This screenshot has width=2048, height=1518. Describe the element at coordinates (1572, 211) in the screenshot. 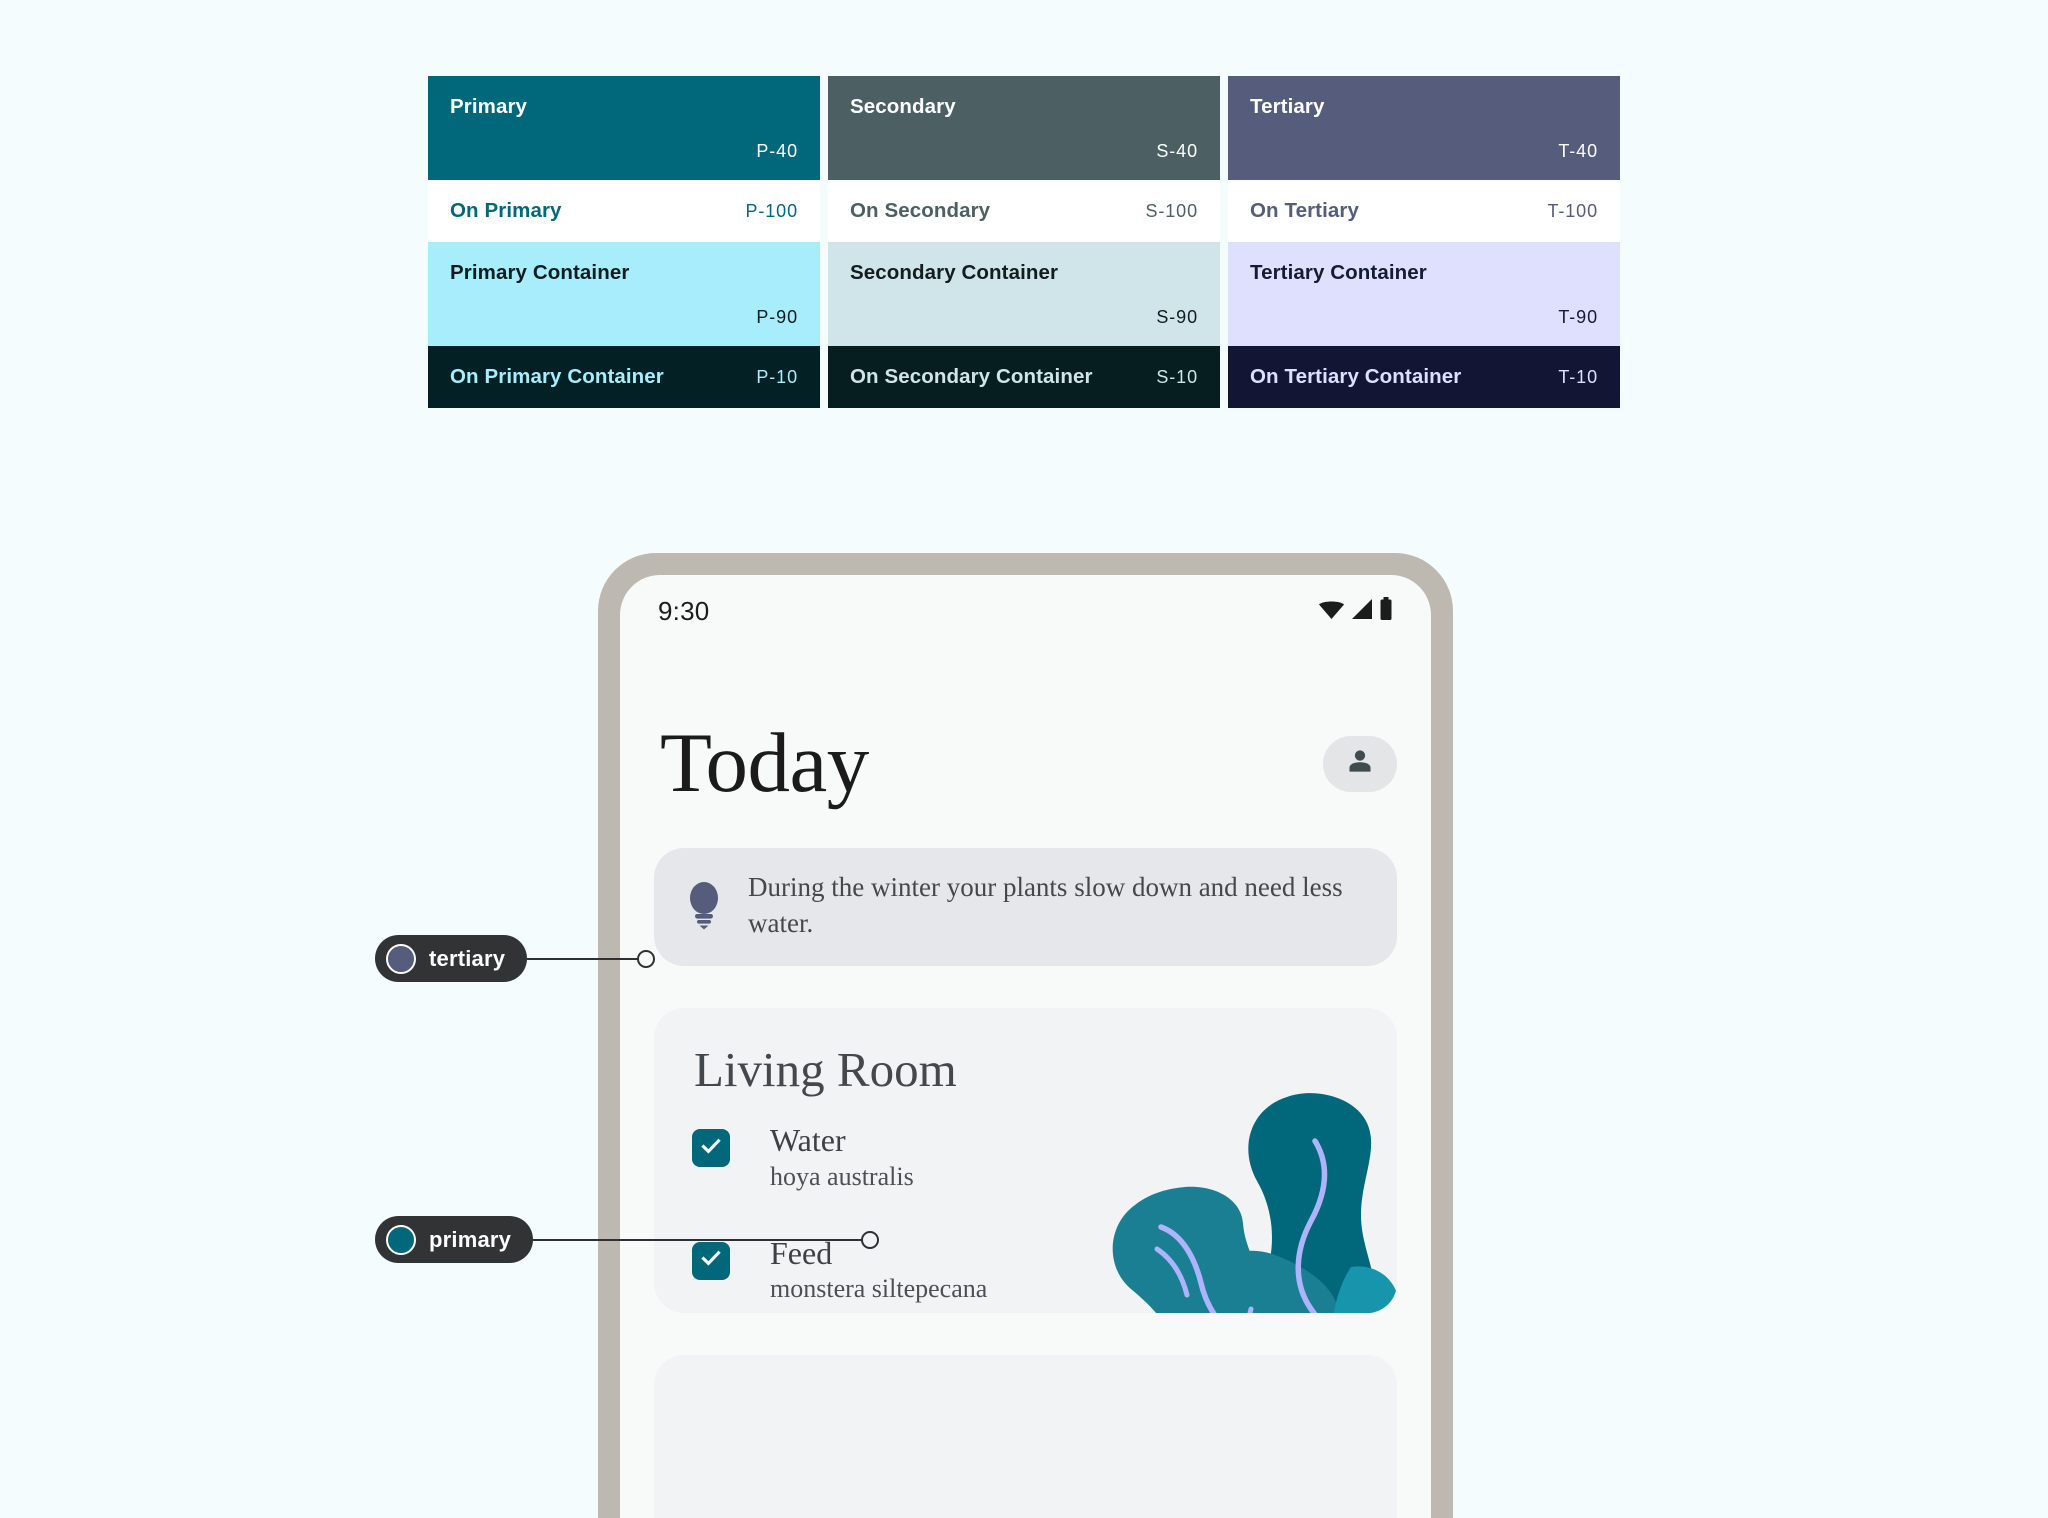

I see `swatch-token: T-100` at that location.